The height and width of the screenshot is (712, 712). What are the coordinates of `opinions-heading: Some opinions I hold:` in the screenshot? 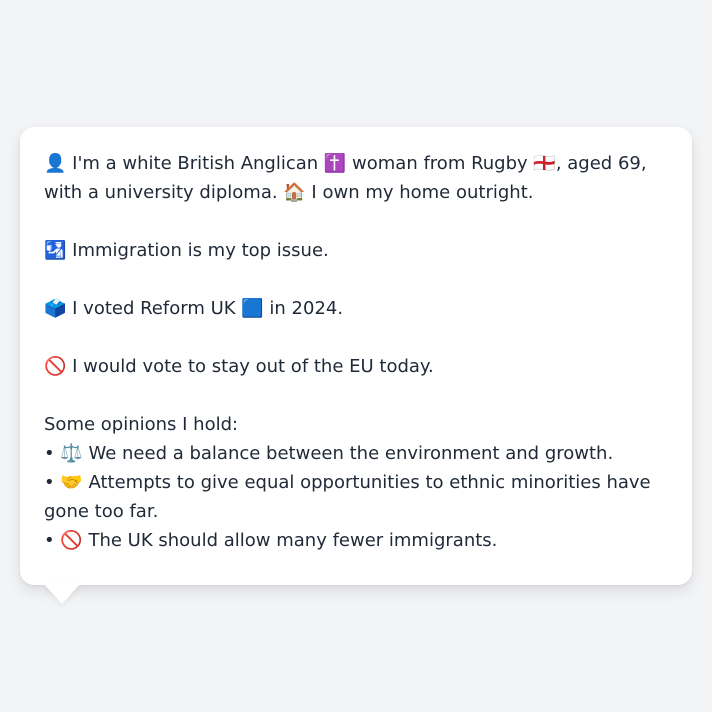 It's located at (141, 424).